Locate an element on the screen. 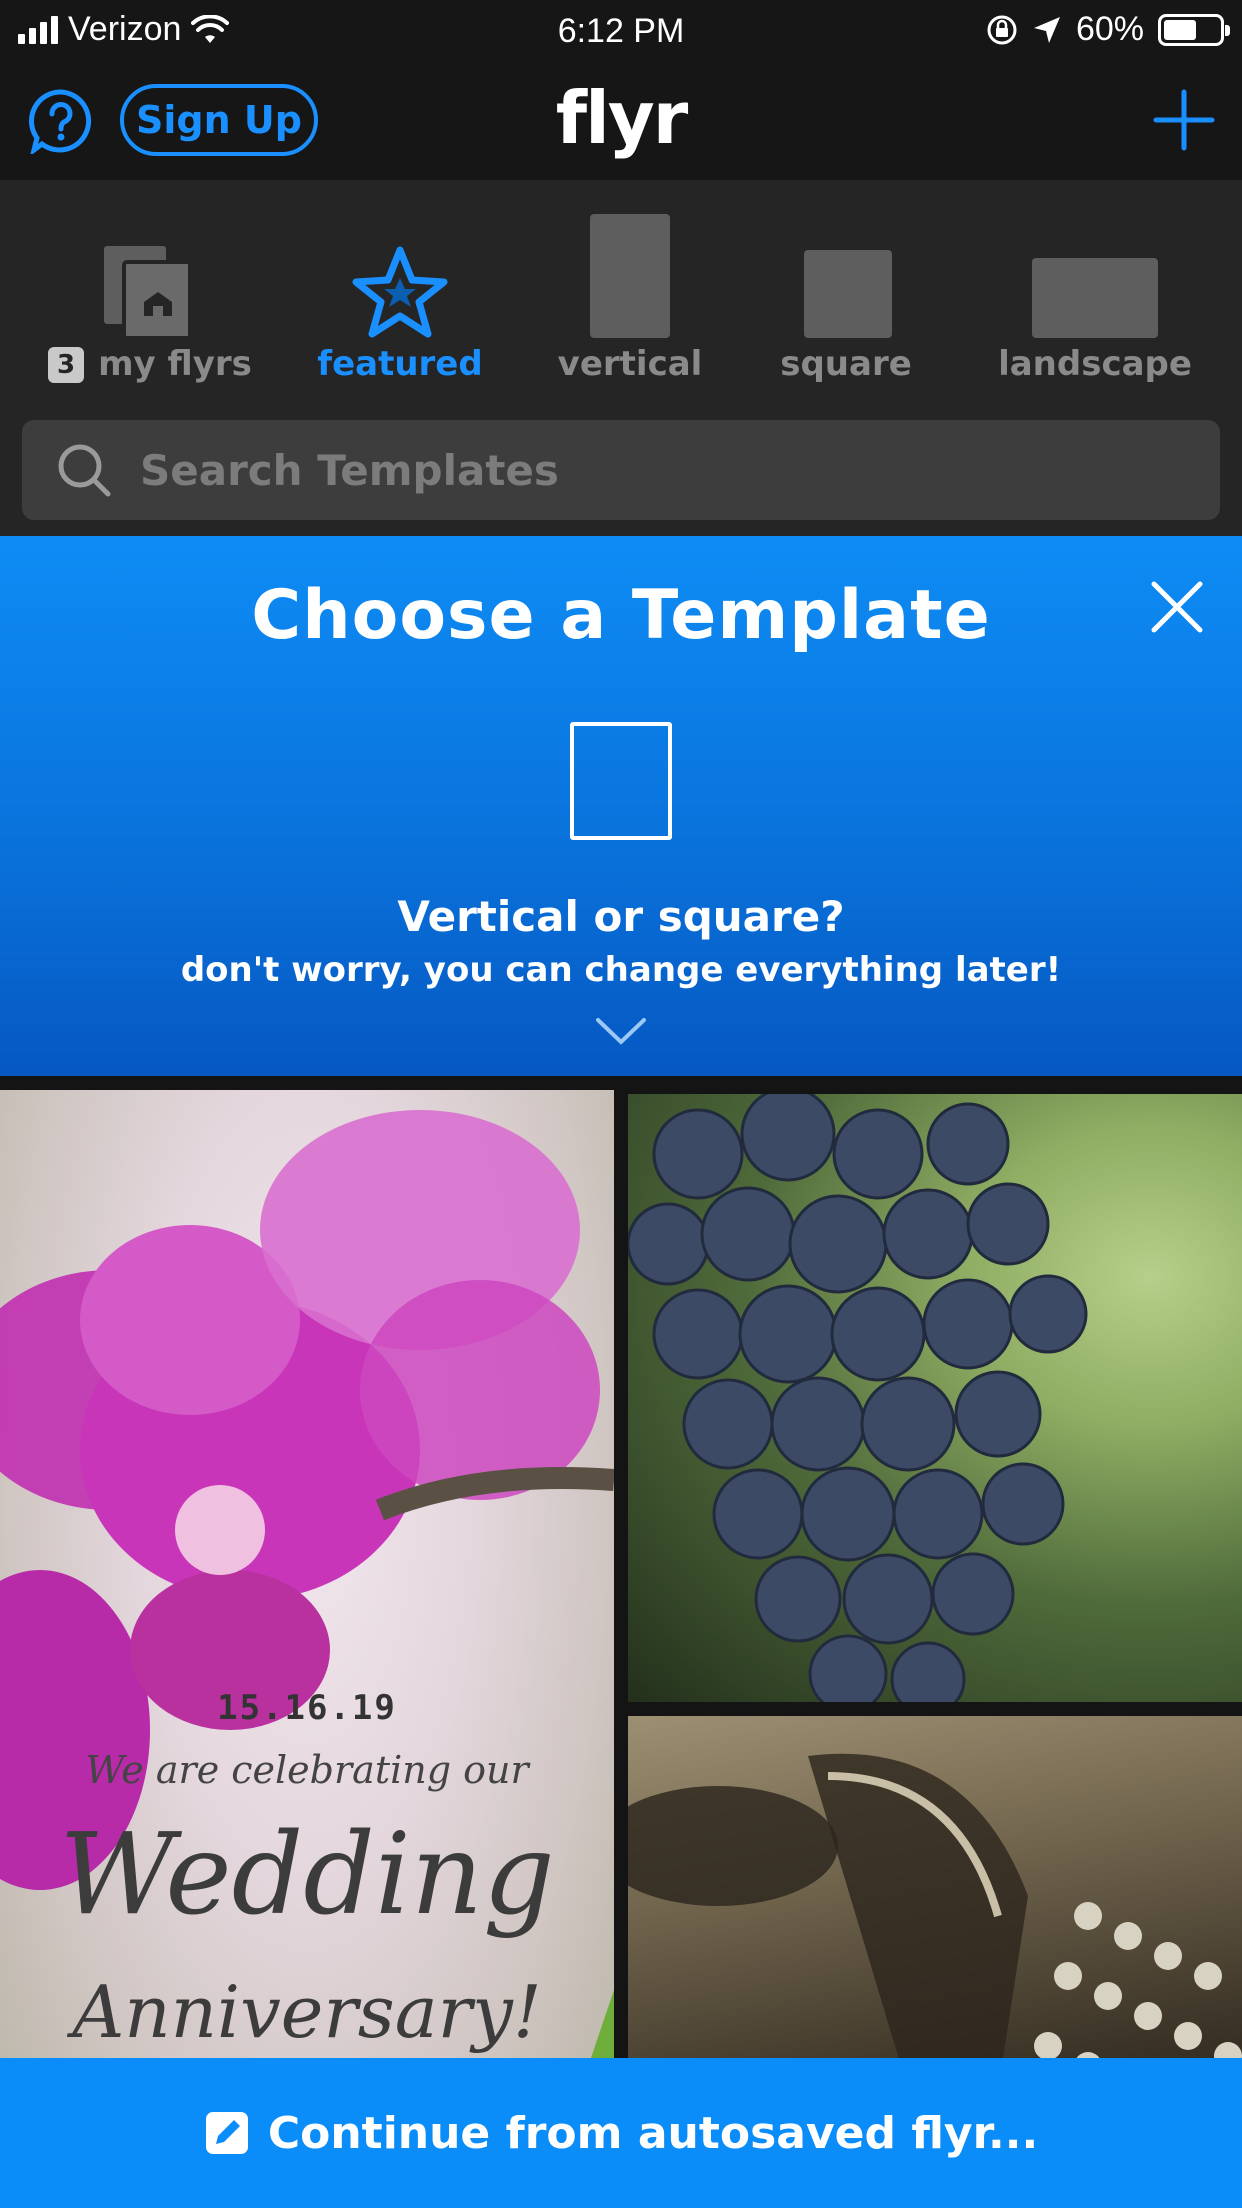 The image size is (1242, 2208). tab-featured-label: featured is located at coordinates (400, 364).